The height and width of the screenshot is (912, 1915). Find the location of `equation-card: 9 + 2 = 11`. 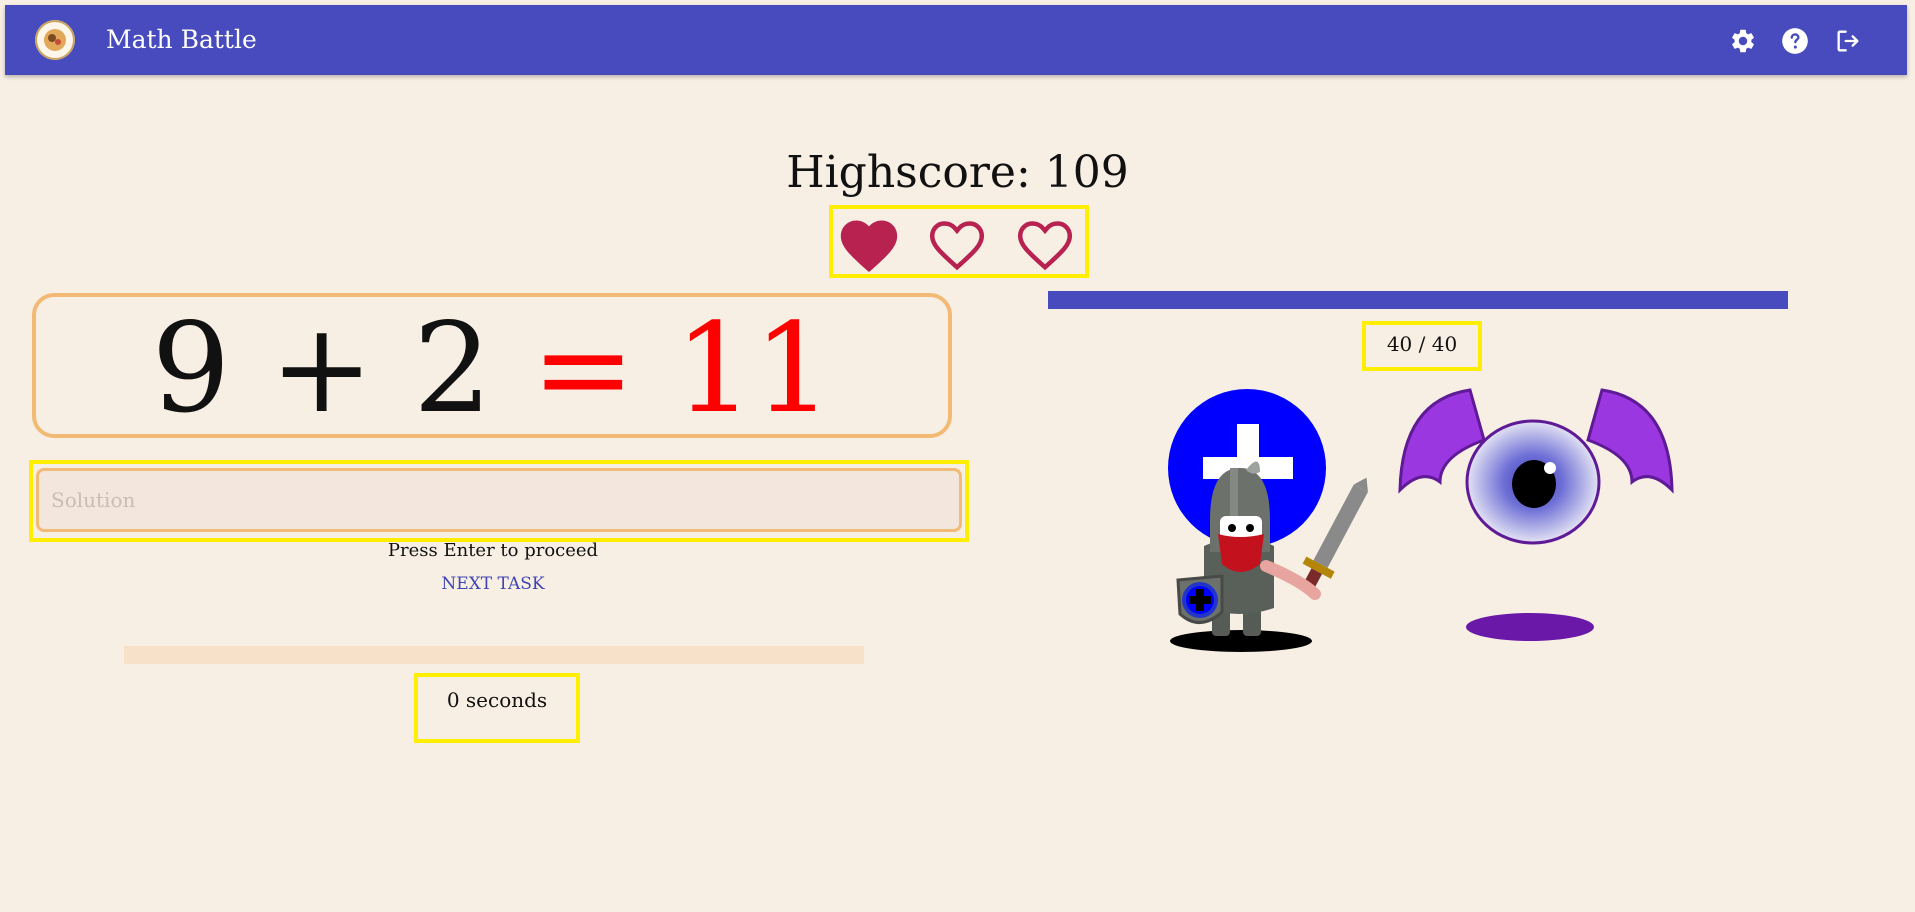

equation-card: 9 + 2 = 11 is located at coordinates (492, 367).